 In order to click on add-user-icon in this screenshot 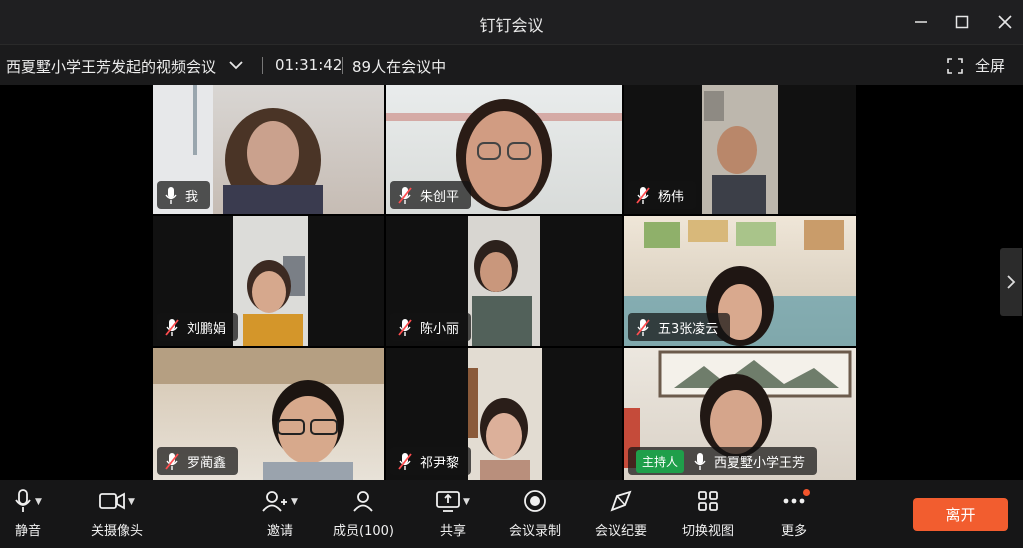, I will do `click(274, 501)`.